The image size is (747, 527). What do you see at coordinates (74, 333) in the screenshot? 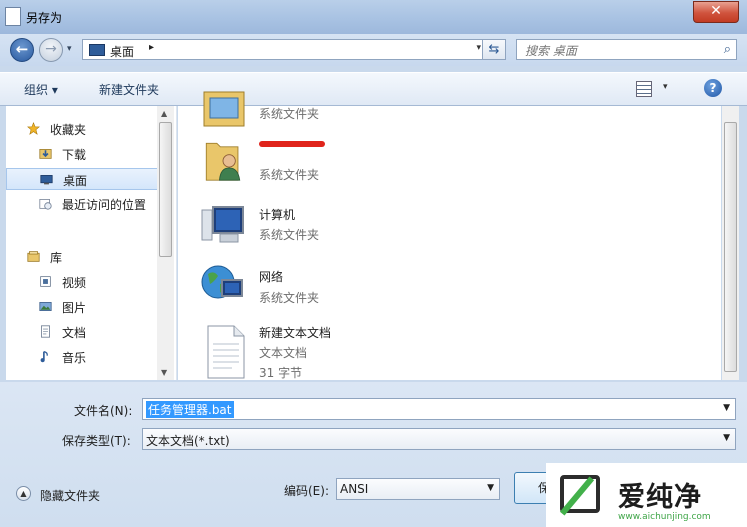
I see `nav-item-label: 文档` at bounding box center [74, 333].